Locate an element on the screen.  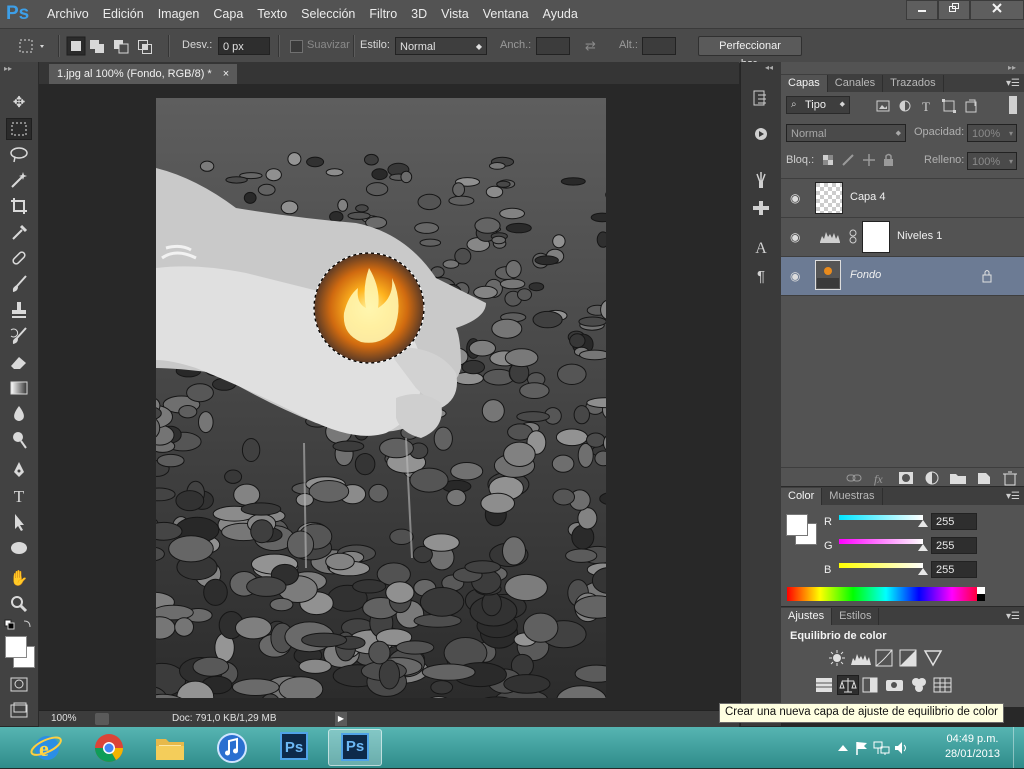
collapse-dock-icon: ◂◂ is located at coordinates (769, 67).